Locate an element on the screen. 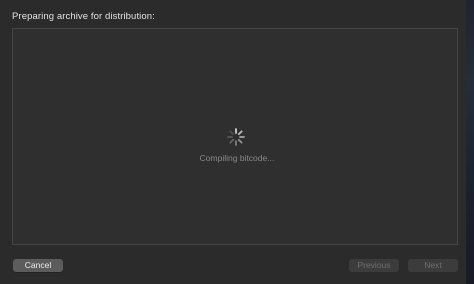  previous-button: Previous is located at coordinates (374, 265).